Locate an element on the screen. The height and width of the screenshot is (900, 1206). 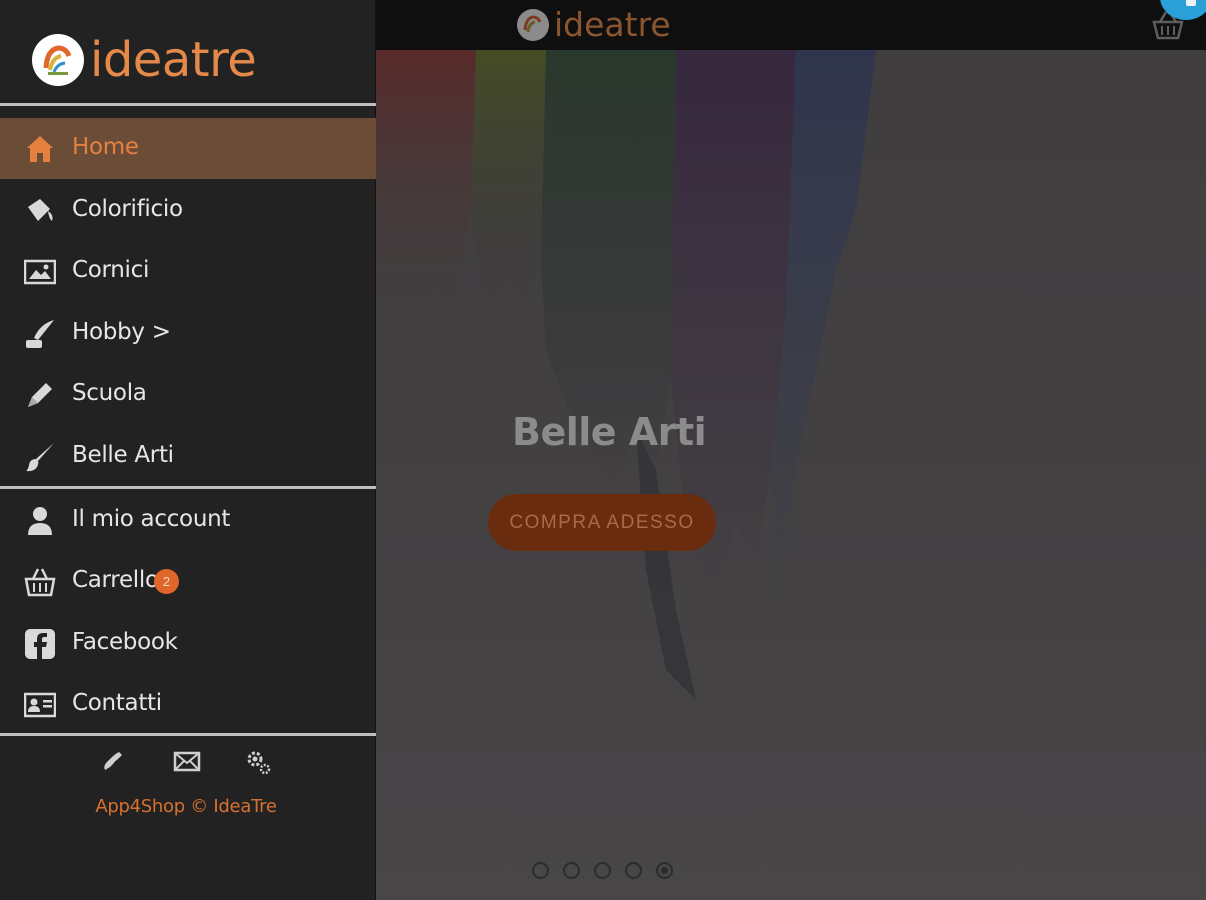
sidebar-item-carrello: Carrello 2 is located at coordinates (188, 581).